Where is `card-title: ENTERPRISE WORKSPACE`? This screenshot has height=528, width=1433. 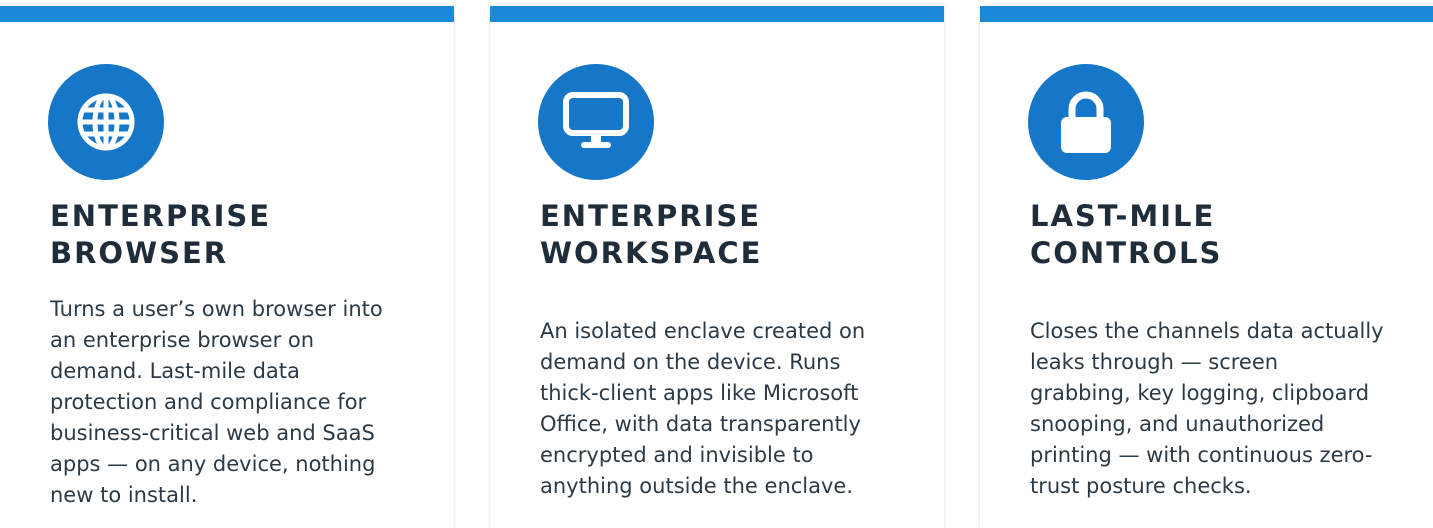 card-title: ENTERPRISE WORKSPACE is located at coordinates (651, 234).